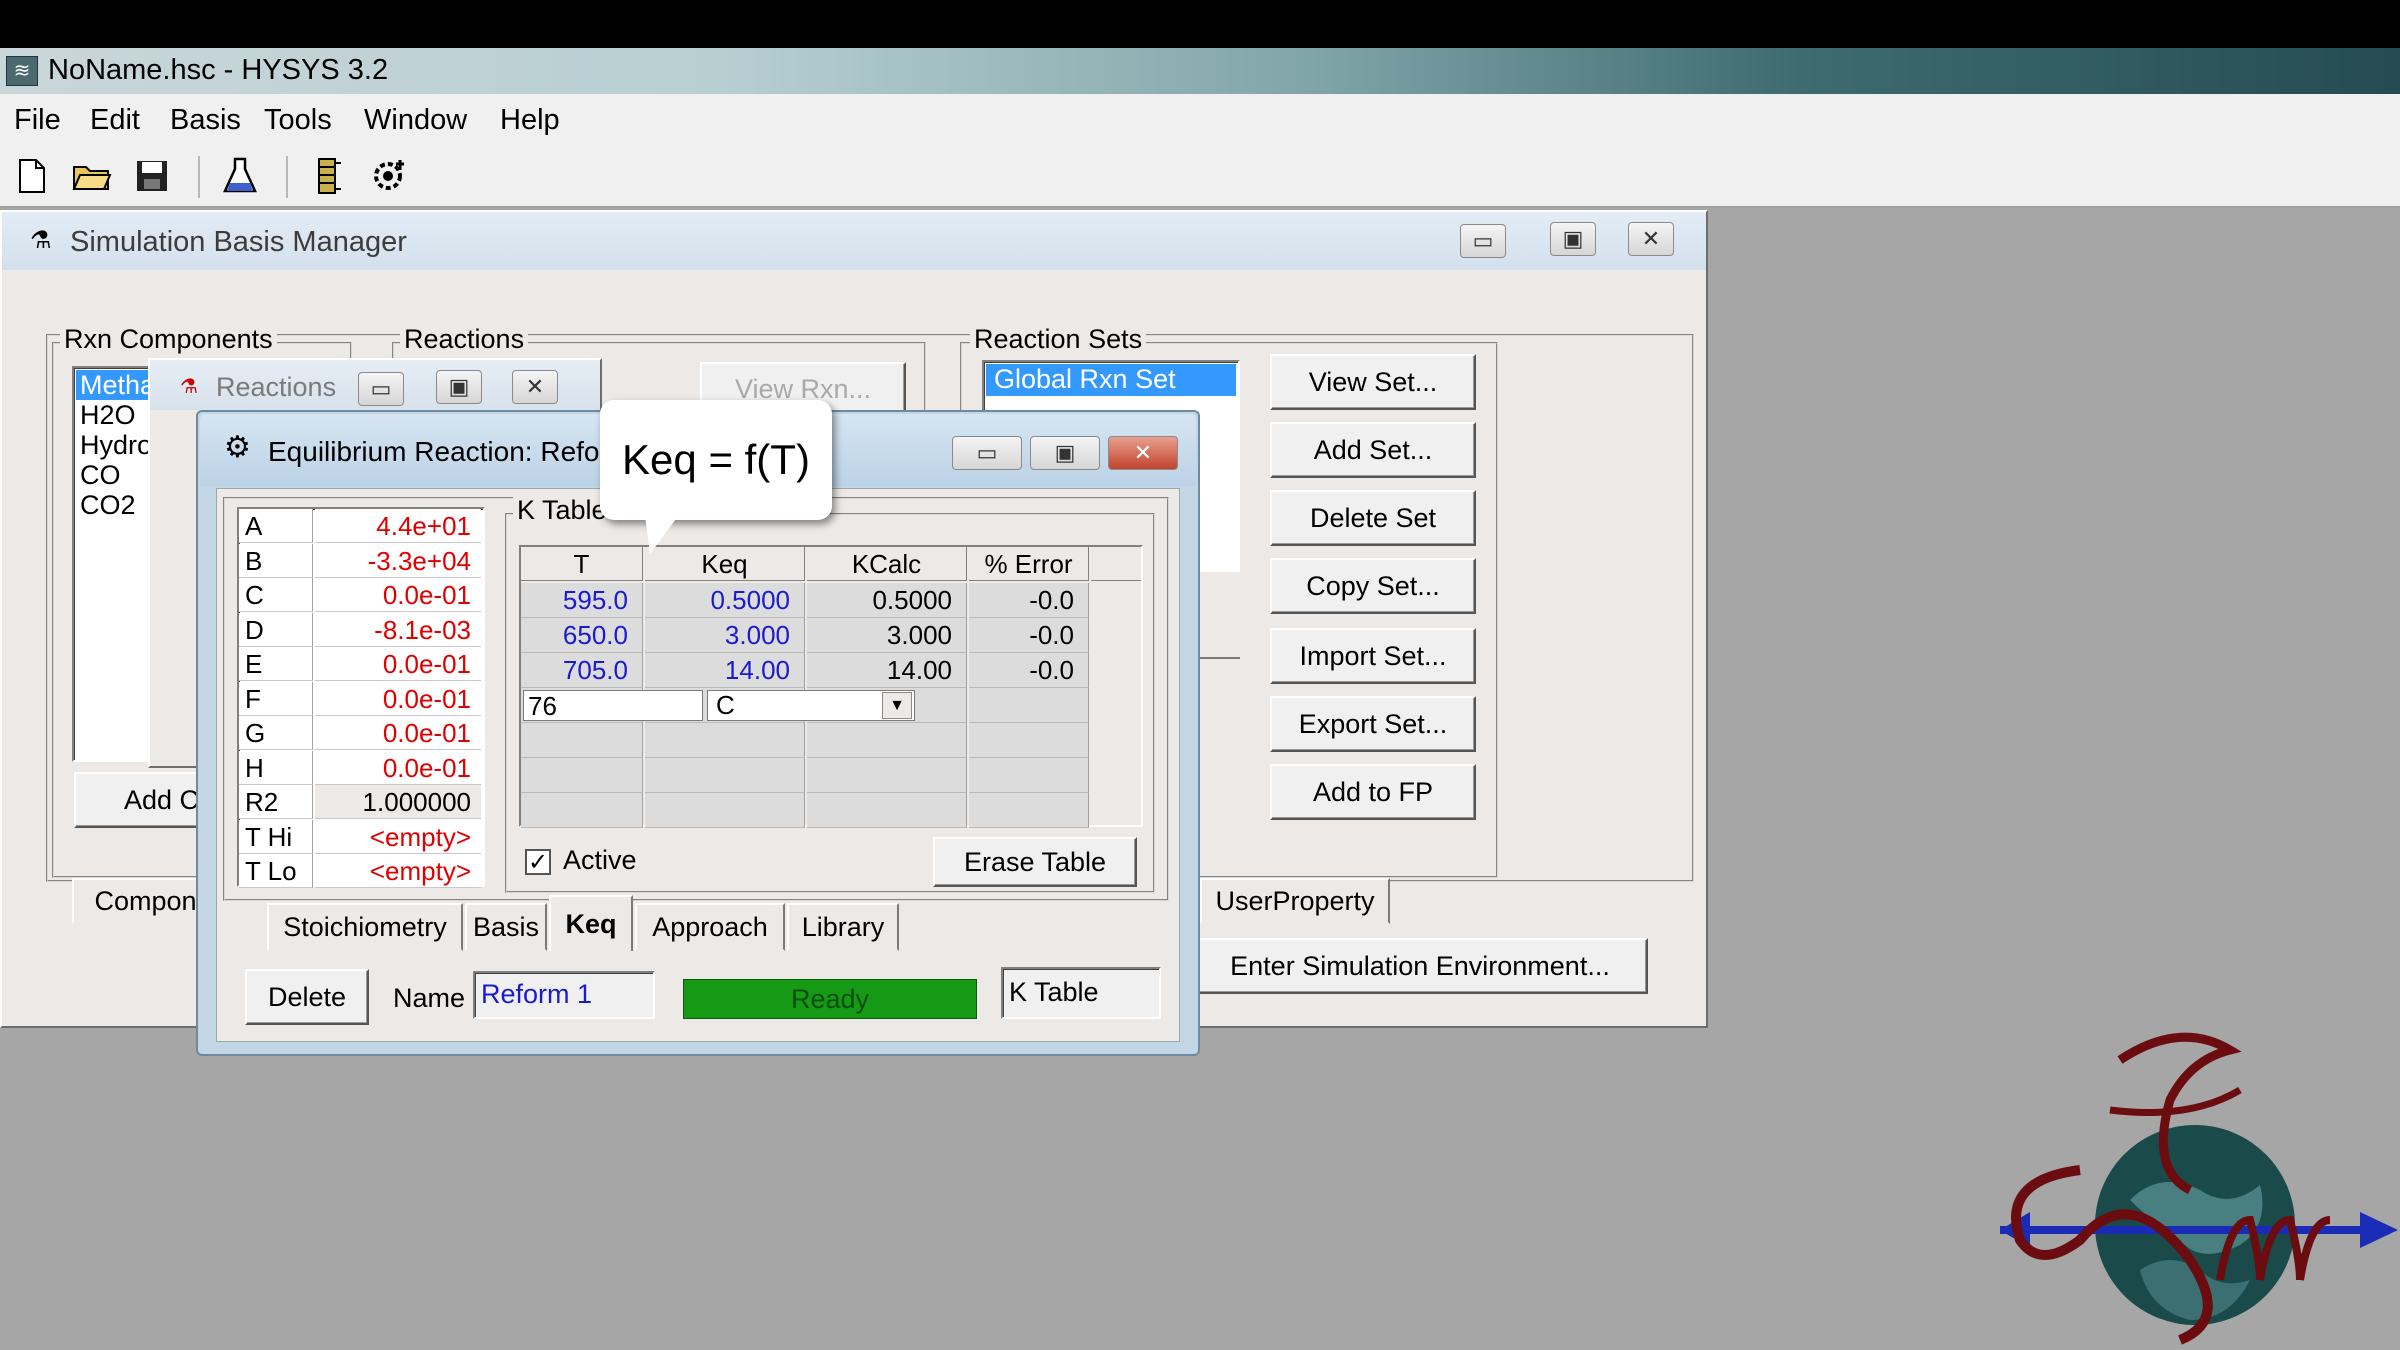 The width and height of the screenshot is (2400, 1350). What do you see at coordinates (530, 120) in the screenshot?
I see `menu-help: Help` at bounding box center [530, 120].